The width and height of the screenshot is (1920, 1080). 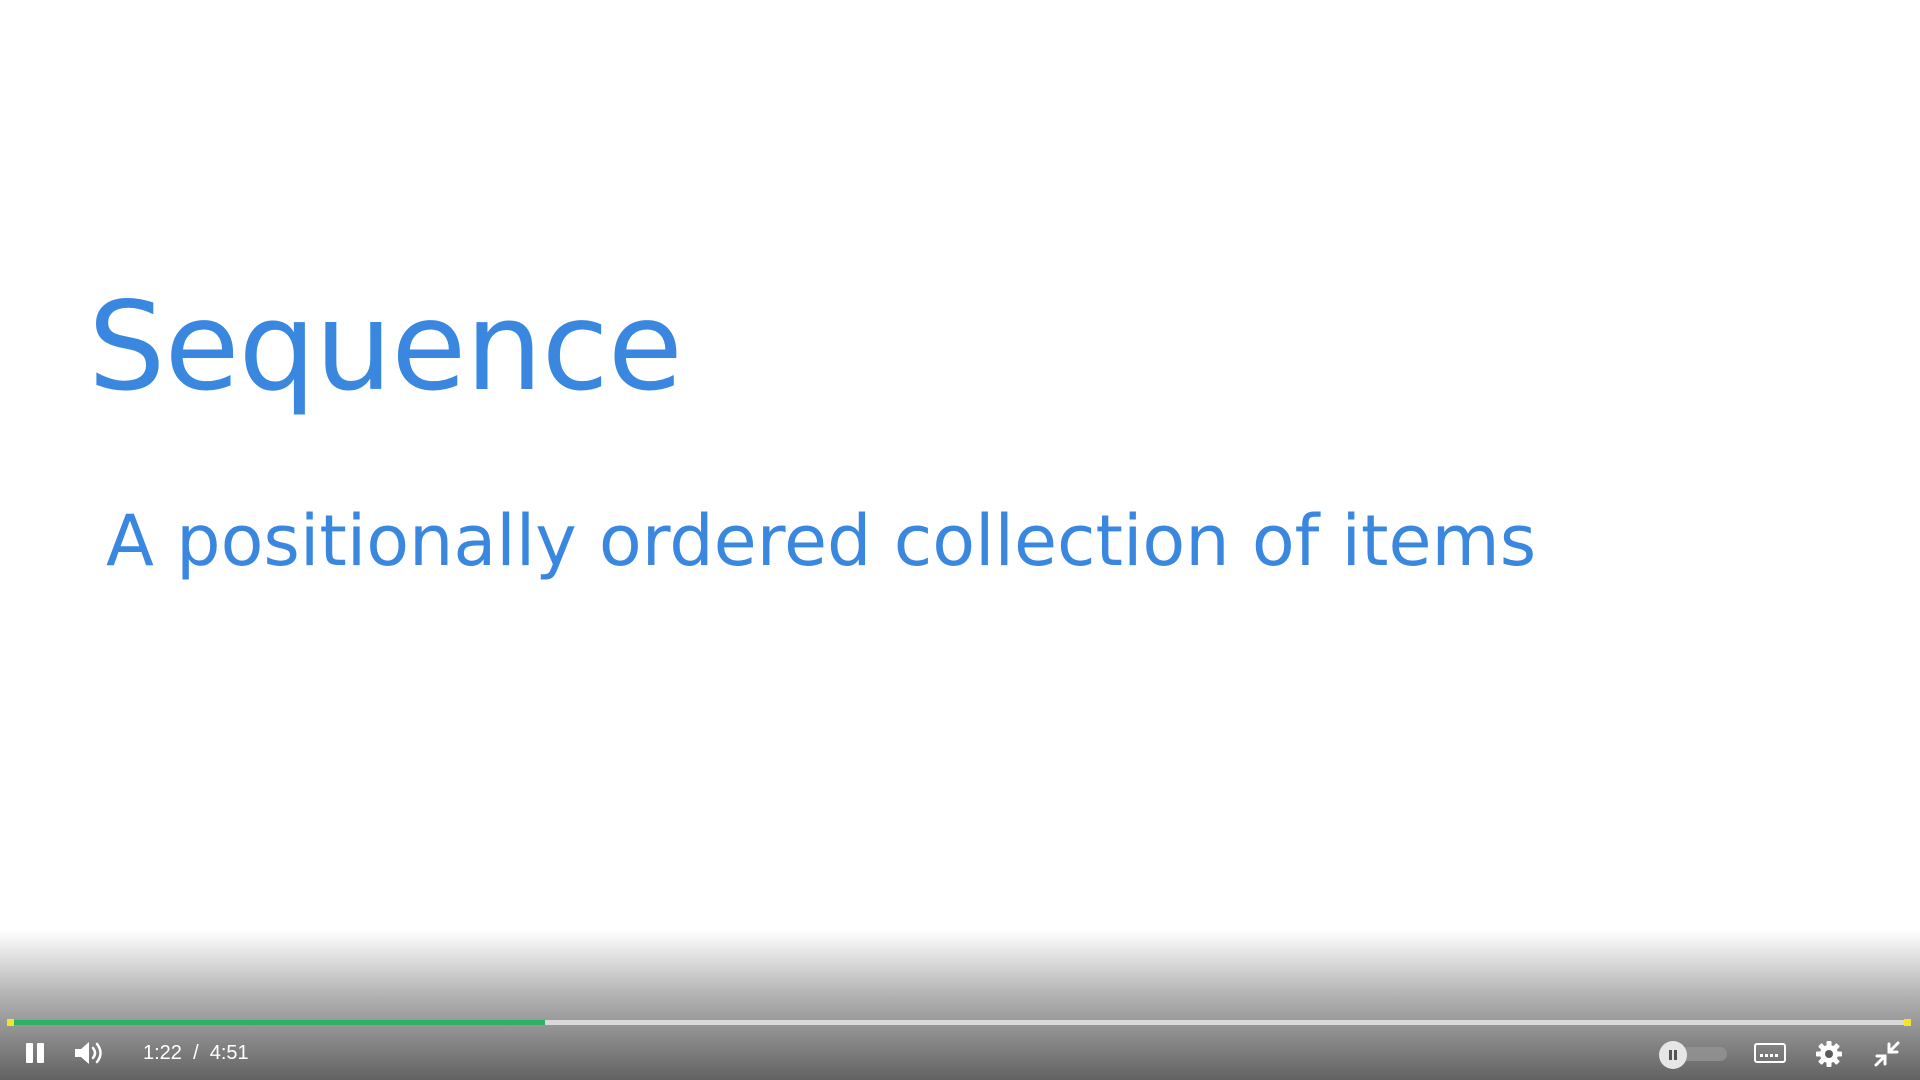 I want to click on volume-icon, so click(x=88, y=1053).